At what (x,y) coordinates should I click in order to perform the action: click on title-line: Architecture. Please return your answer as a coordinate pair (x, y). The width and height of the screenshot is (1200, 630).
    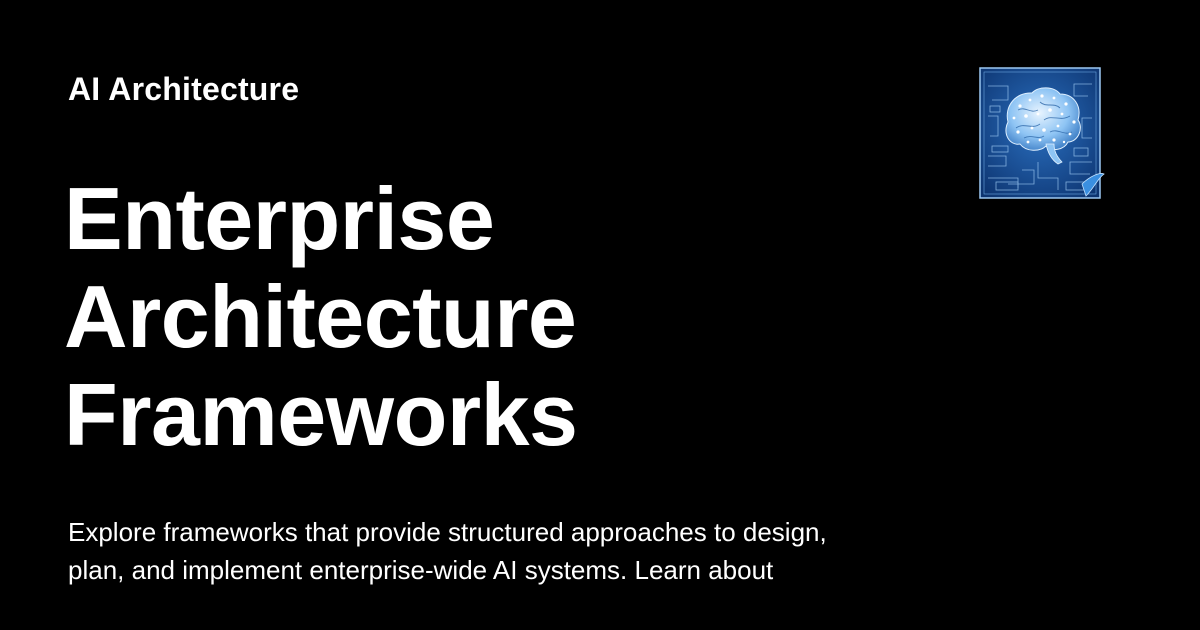
    Looking at the image, I should click on (320, 316).